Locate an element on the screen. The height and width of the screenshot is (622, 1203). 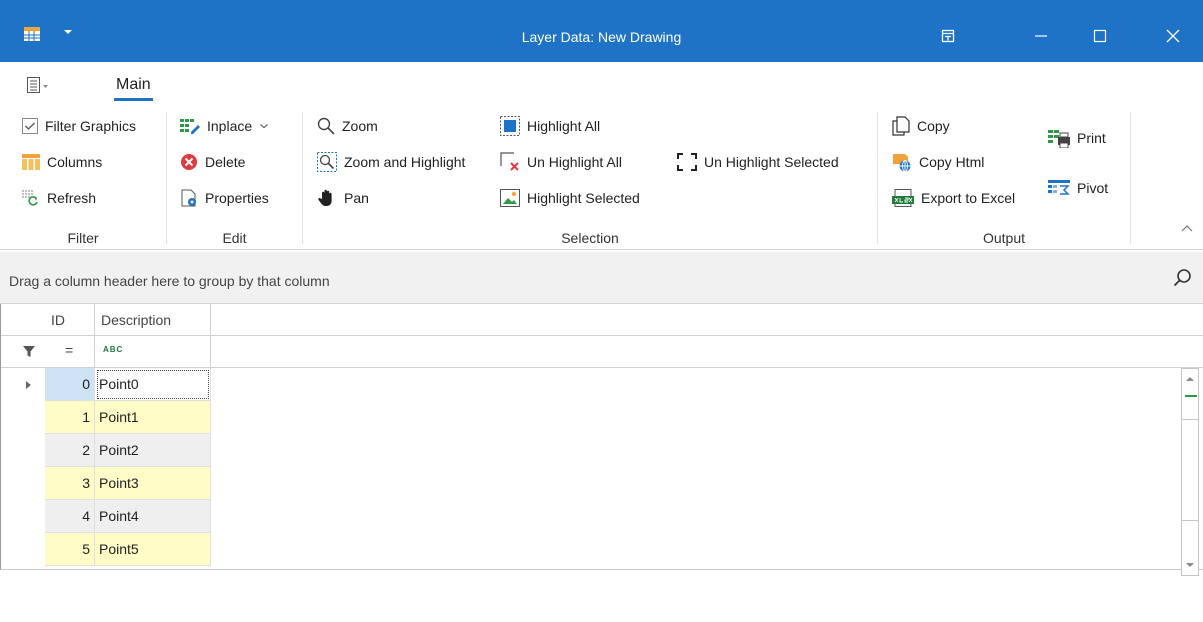
magnifier-icon is located at coordinates (326, 126).